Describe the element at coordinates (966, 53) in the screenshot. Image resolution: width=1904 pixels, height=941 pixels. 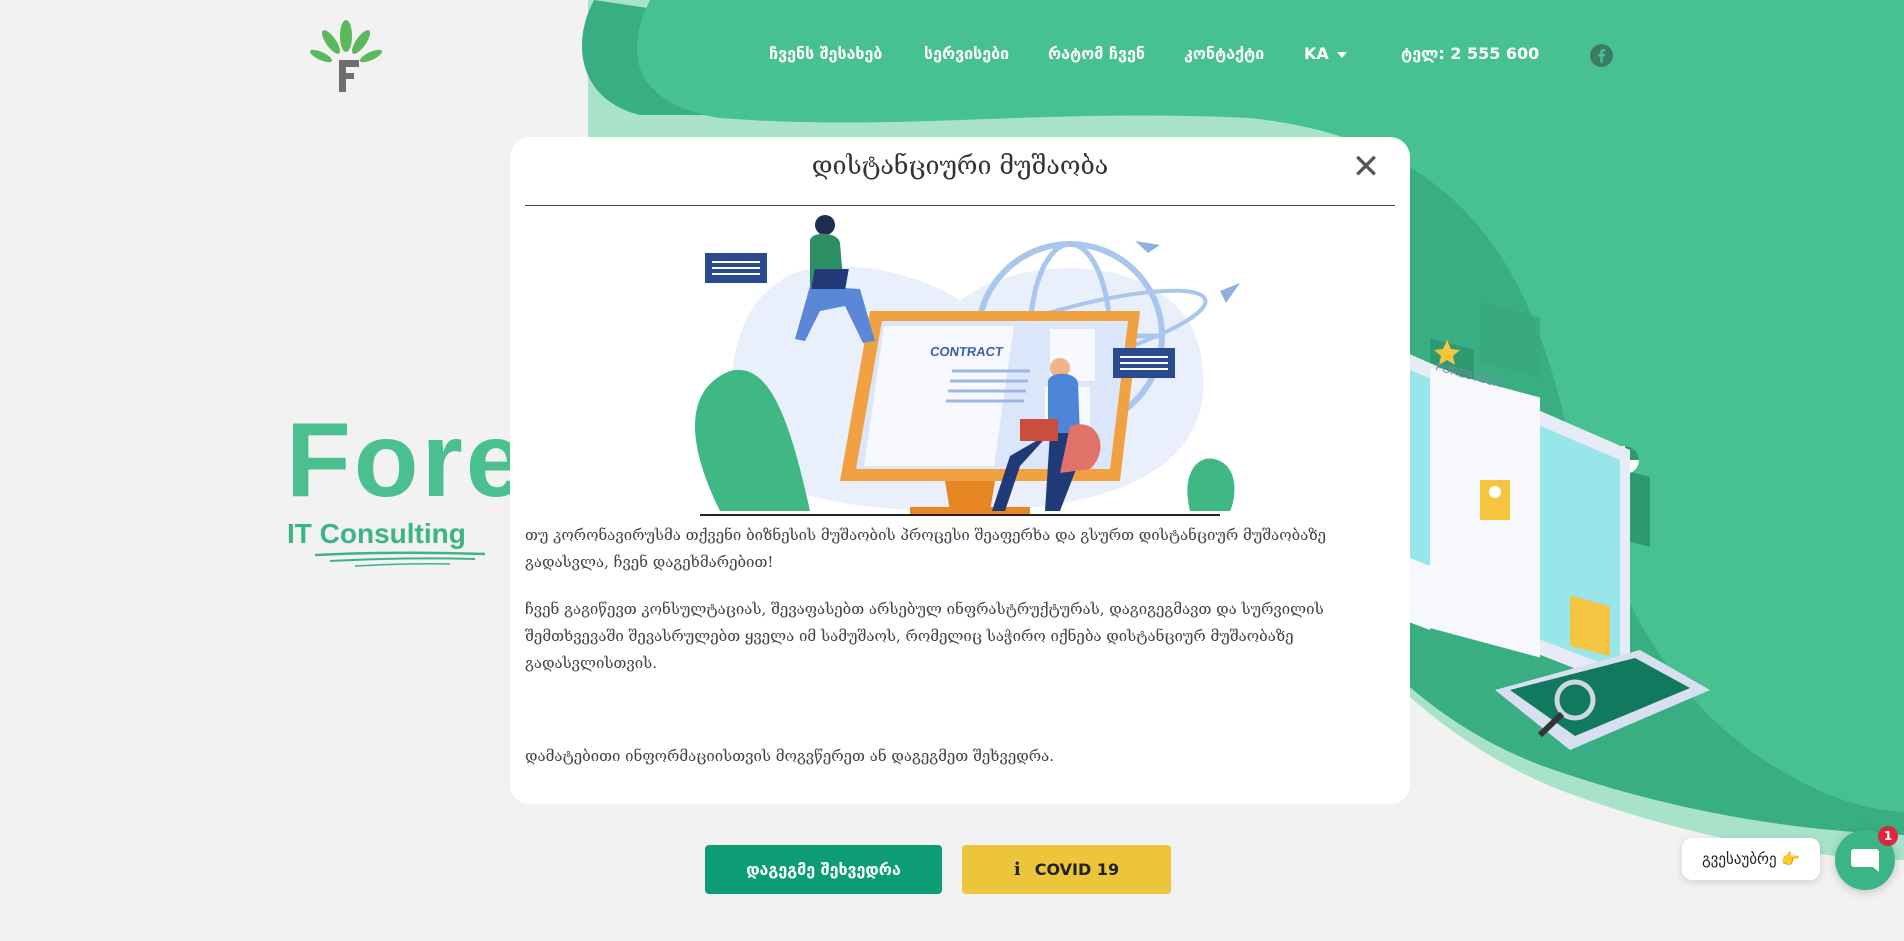
I see `nav-item-services: სერვისები` at that location.